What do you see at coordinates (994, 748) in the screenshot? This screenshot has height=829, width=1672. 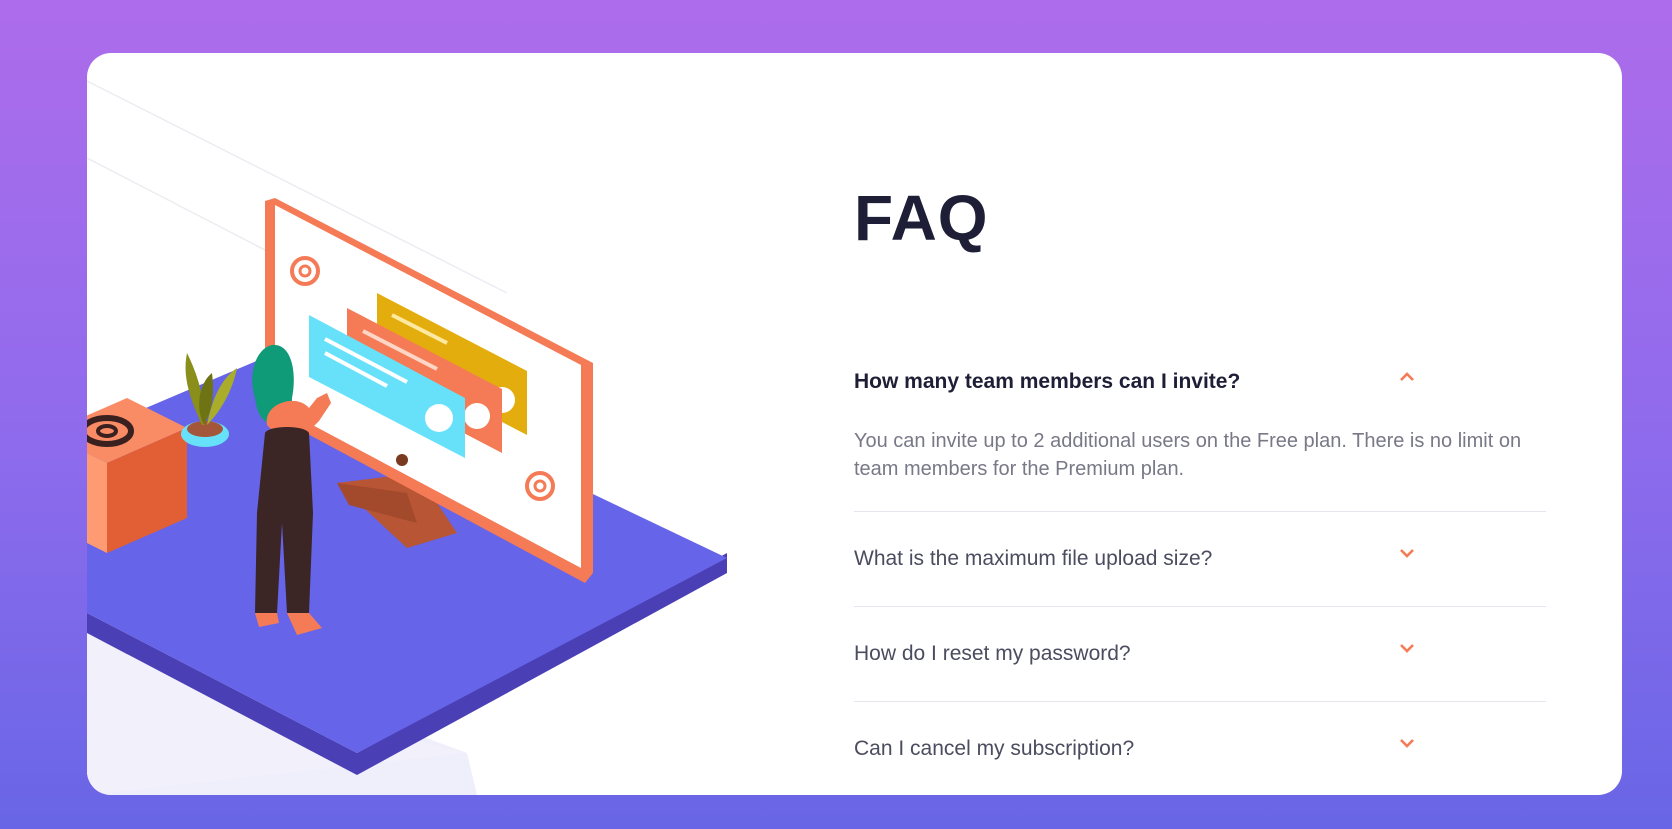 I see `faq-question-label: Can I cancel my subscription?` at bounding box center [994, 748].